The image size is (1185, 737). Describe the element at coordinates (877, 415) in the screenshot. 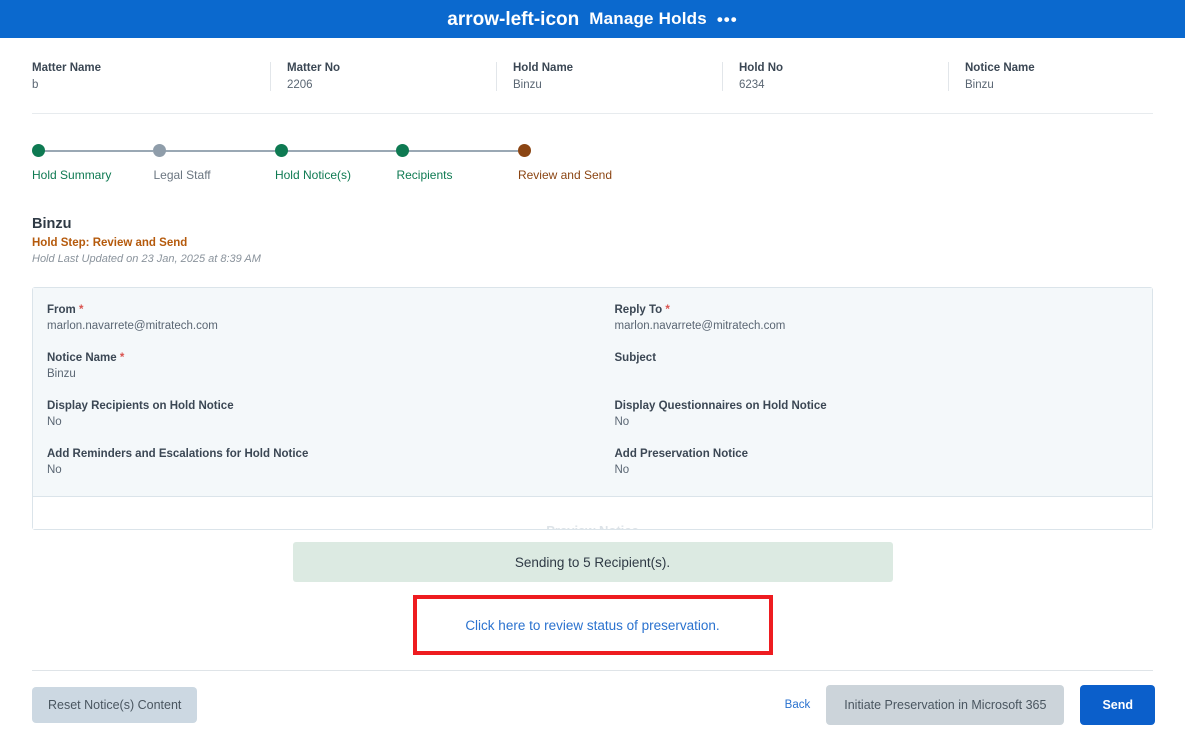

I see `field-display-questionnaires: Display Questionnaires on Hold Notice No` at that location.